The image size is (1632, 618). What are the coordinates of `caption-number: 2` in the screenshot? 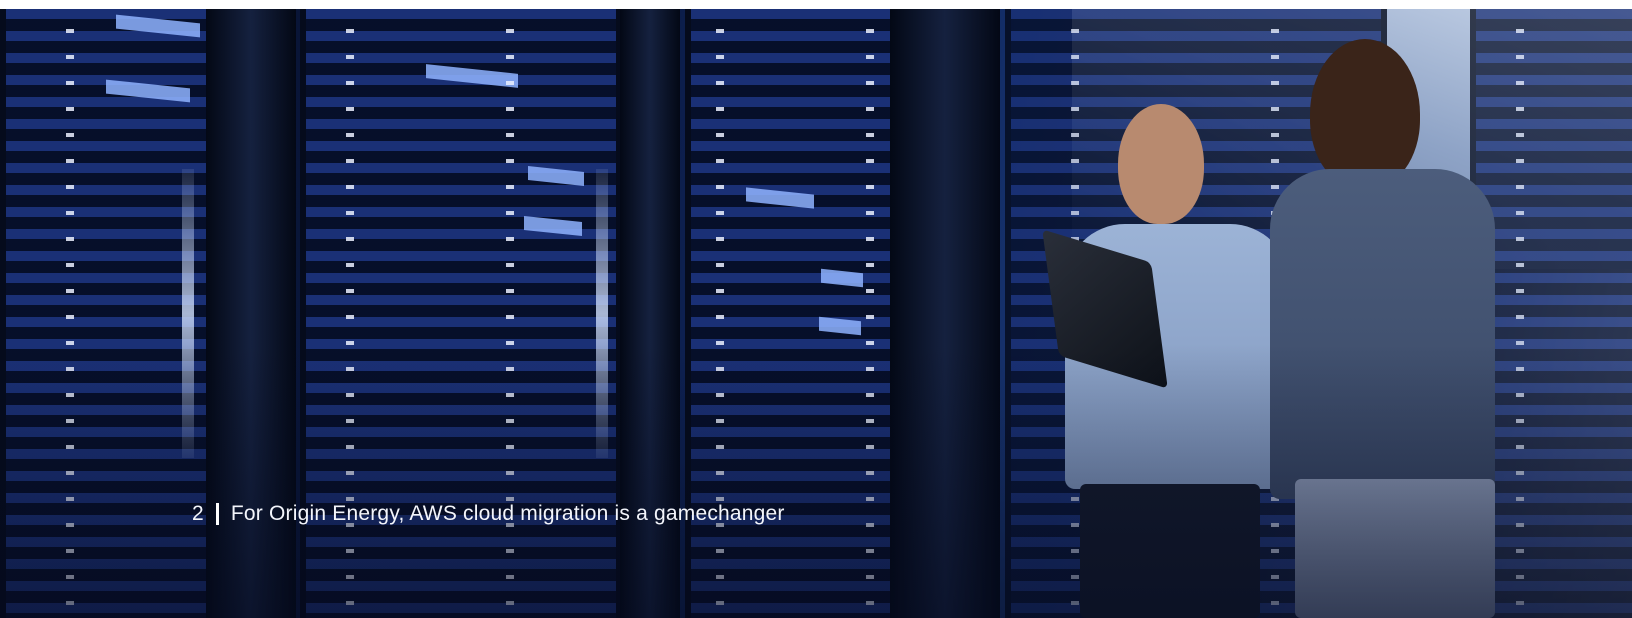 It's located at (198, 513).